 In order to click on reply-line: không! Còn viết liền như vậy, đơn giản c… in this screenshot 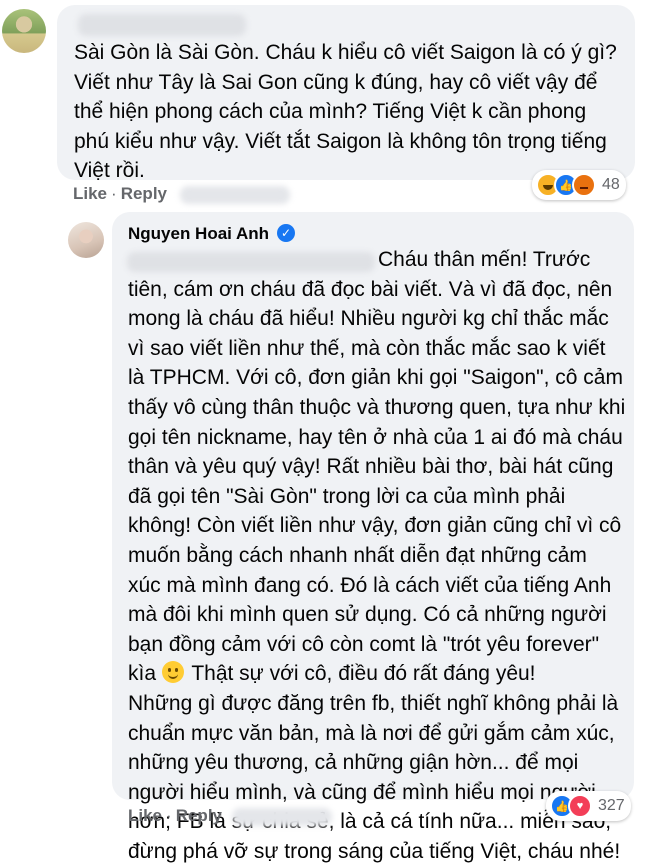, I will do `click(375, 526)`.